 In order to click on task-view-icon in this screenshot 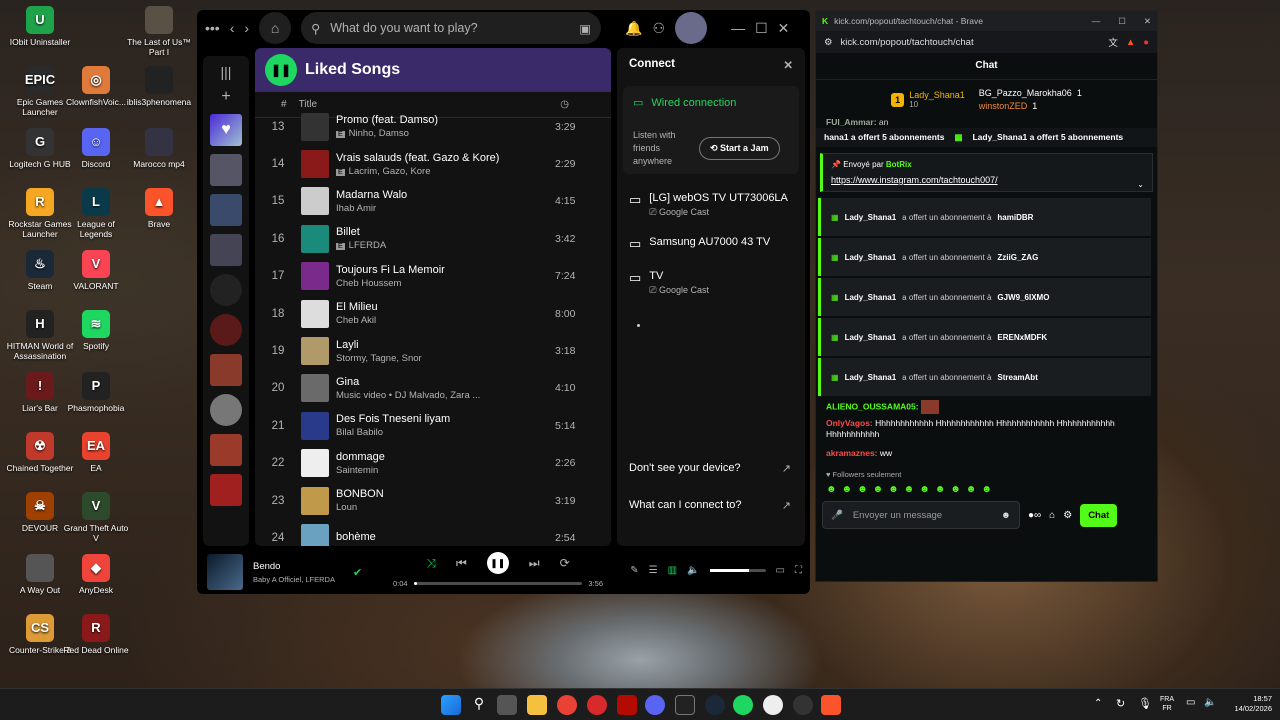, I will do `click(507, 705)`.